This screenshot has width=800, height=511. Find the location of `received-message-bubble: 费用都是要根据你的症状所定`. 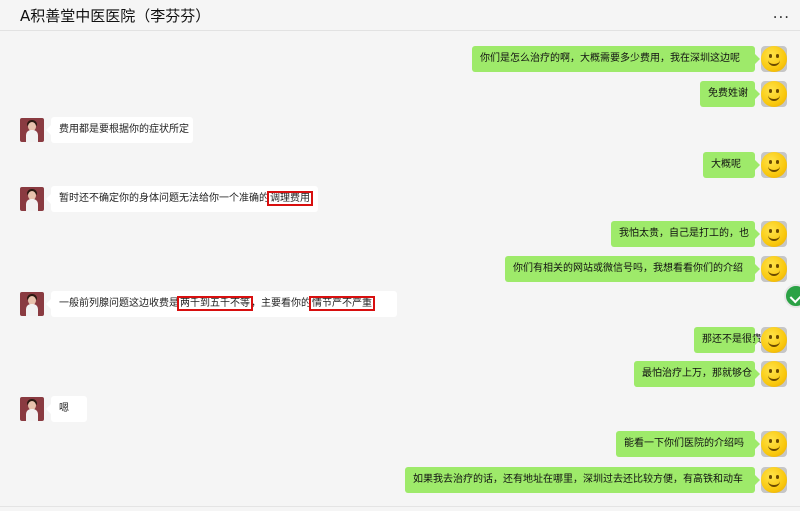

received-message-bubble: 费用都是要根据你的症状所定 is located at coordinates (119, 130).